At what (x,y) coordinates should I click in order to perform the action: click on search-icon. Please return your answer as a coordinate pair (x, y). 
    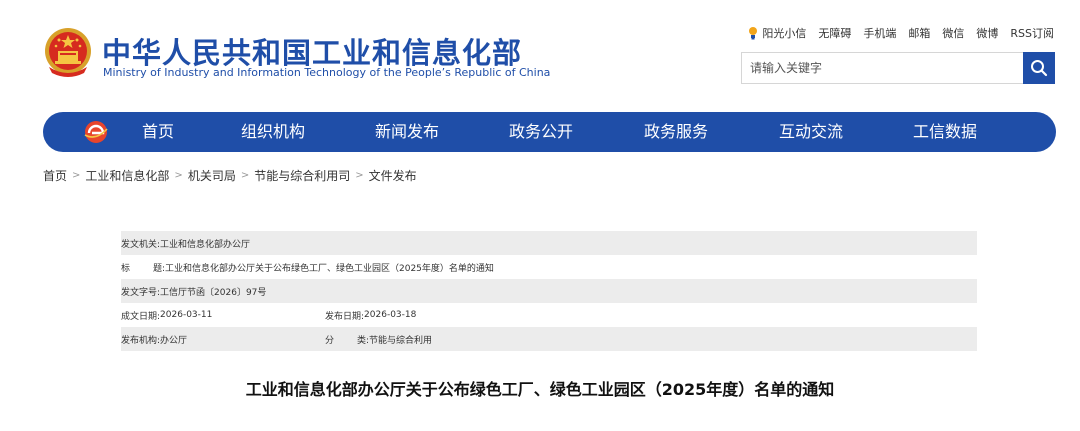
    Looking at the image, I should click on (1039, 68).